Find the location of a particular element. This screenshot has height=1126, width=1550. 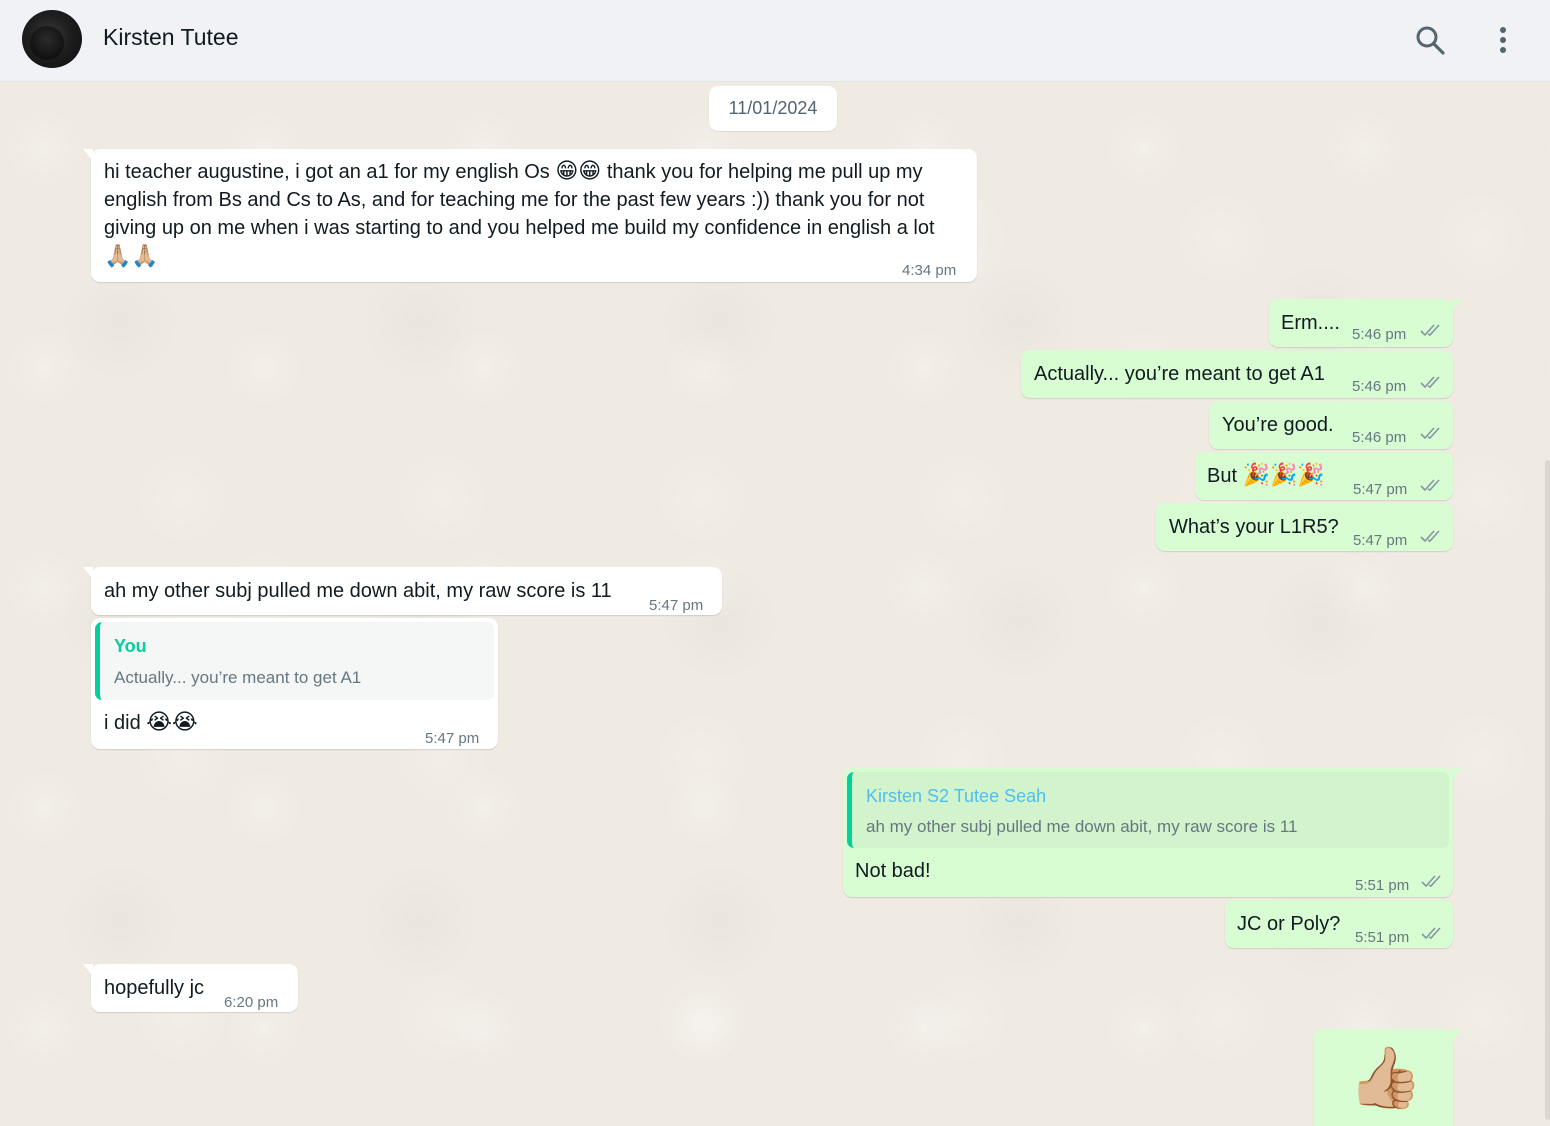

message-bubble-outgoing: But 🎉🎉🎉 5:47 pm is located at coordinates (1324, 476).